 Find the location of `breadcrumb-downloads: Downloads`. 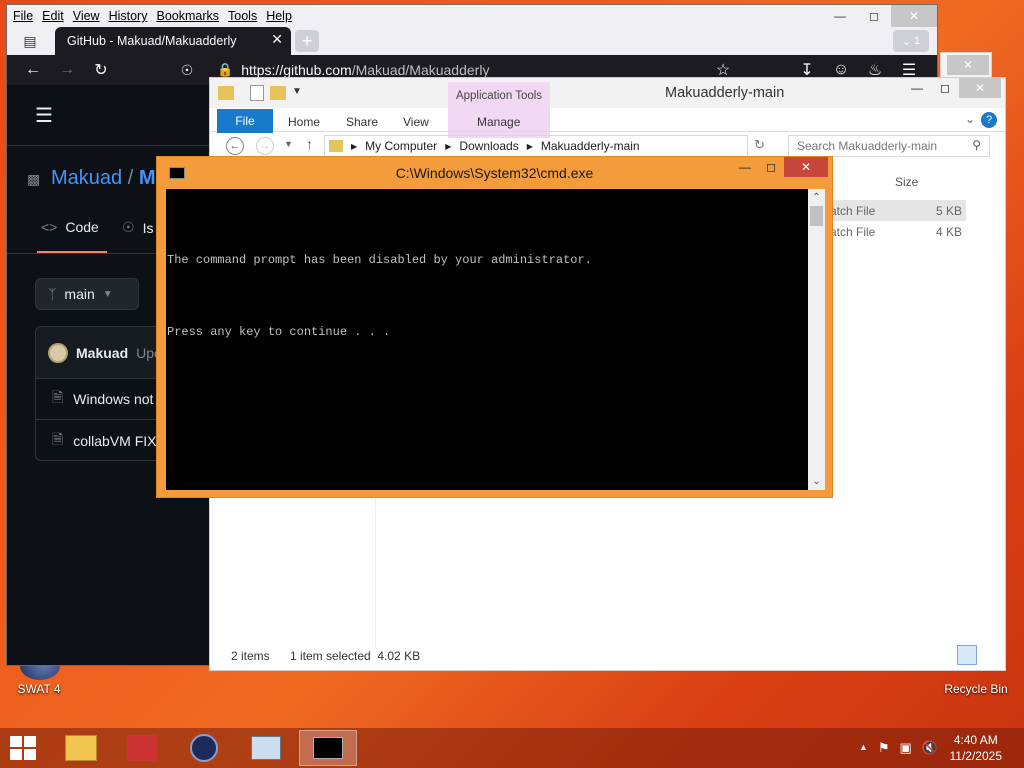

breadcrumb-downloads: Downloads is located at coordinates (488, 146).